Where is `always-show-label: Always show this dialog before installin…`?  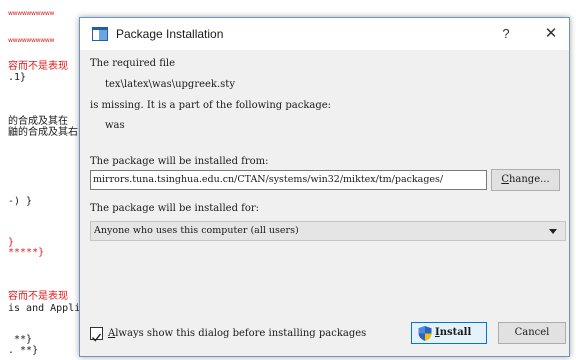
always-show-label: Always show this dialog before installin… is located at coordinates (237, 334).